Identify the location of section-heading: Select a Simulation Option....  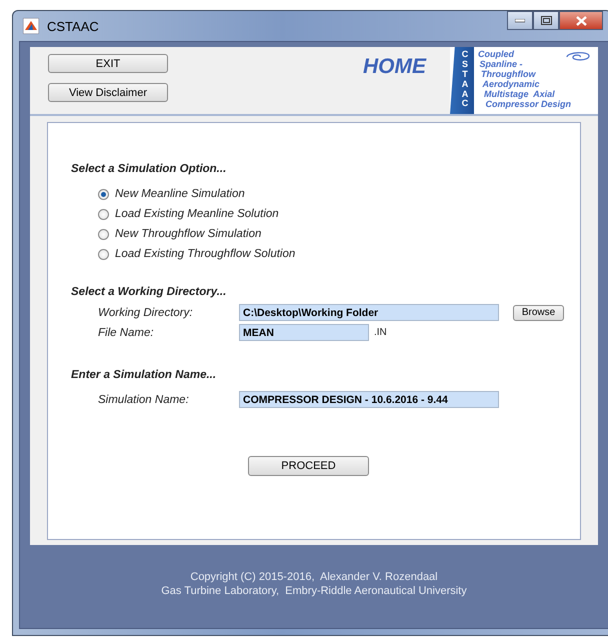
(149, 169).